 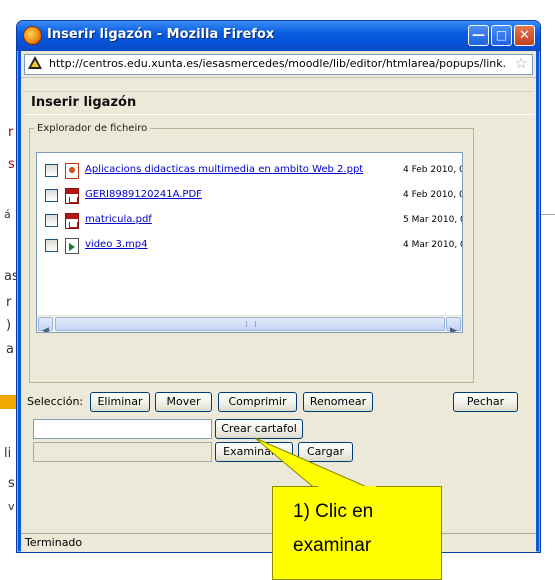 I want to click on callout-text: 1) Clic en examinar, so click(x=333, y=528).